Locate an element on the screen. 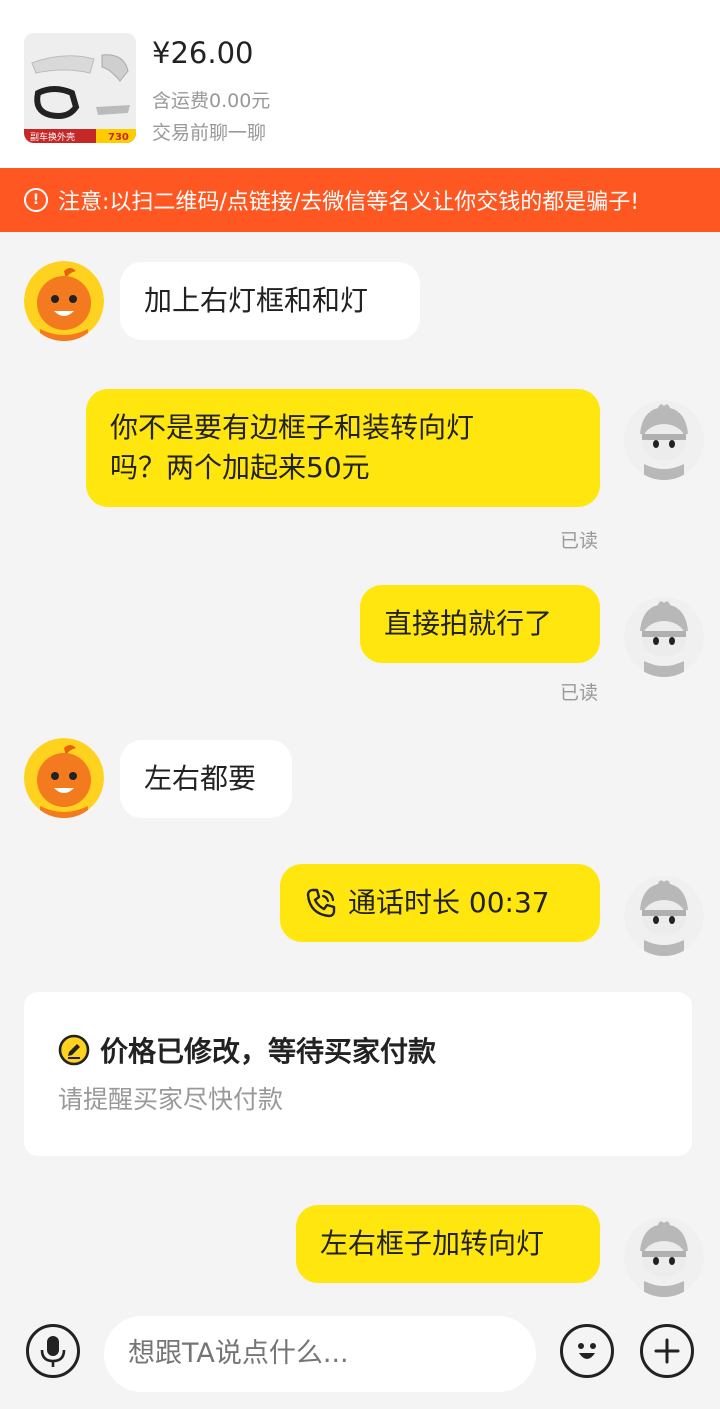 This screenshot has height=1409, width=720. voice-button is located at coordinates (53, 1351).